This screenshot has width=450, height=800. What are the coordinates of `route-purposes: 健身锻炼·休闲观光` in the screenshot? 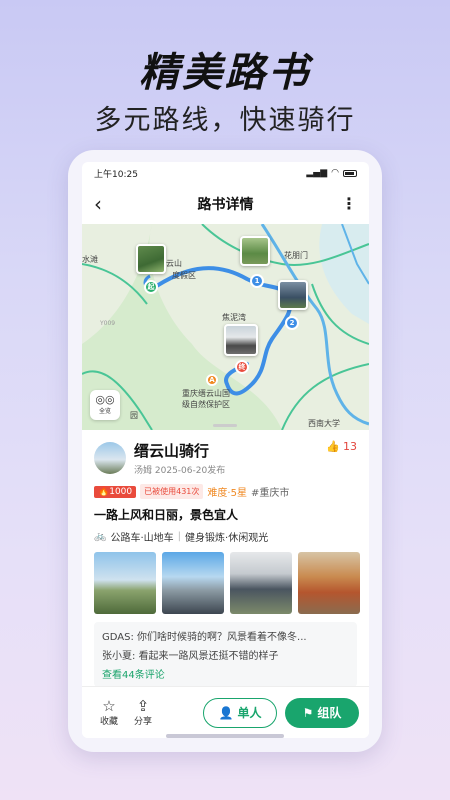 It's located at (227, 538).